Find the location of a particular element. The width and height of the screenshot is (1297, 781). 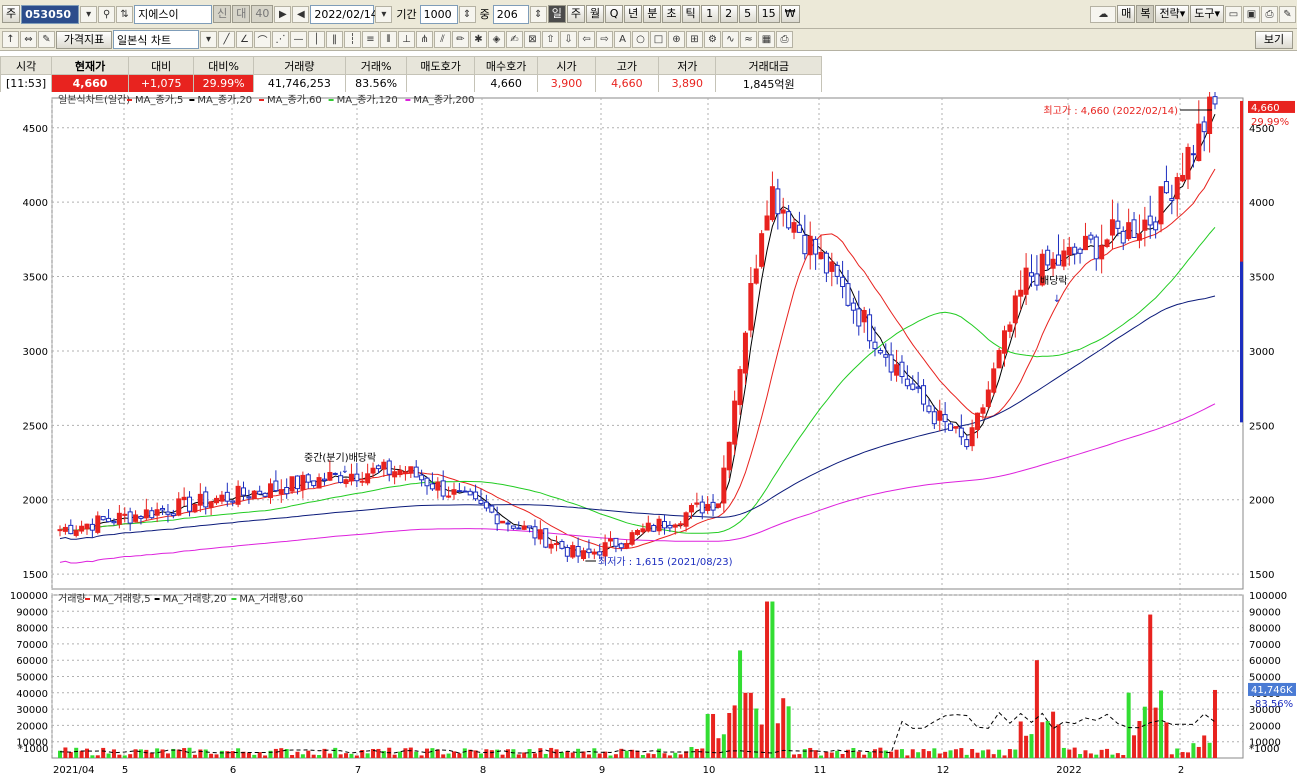

note-icon: ✍ is located at coordinates (514, 39).